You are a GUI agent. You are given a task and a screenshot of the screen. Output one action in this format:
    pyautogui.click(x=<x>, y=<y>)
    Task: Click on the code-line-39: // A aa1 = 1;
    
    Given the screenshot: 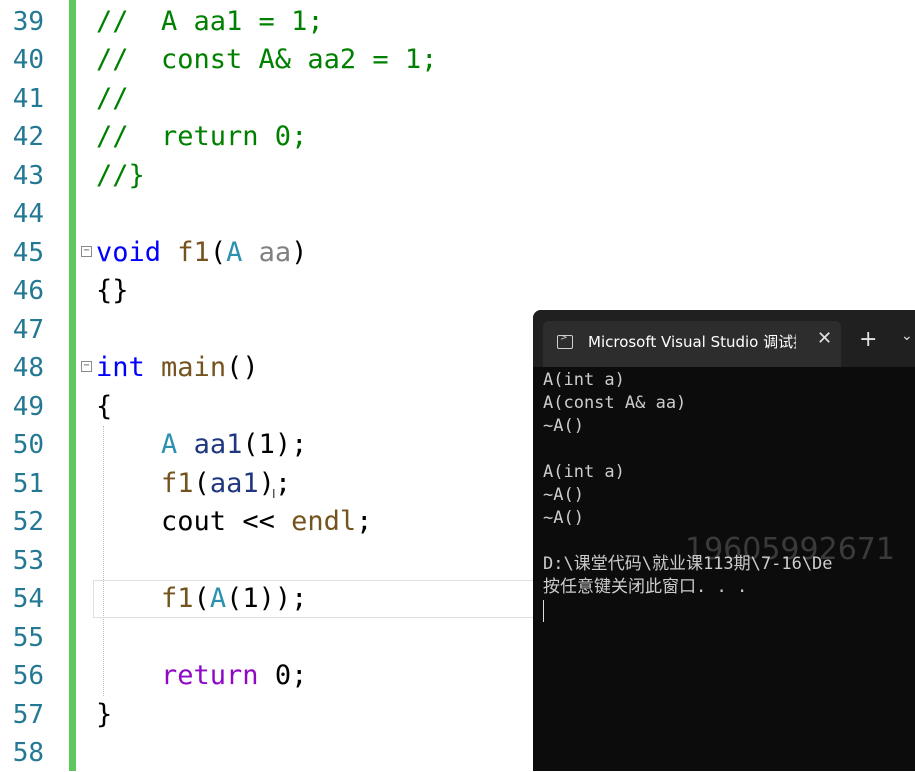 What is the action you would take?
    pyautogui.click(x=210, y=22)
    